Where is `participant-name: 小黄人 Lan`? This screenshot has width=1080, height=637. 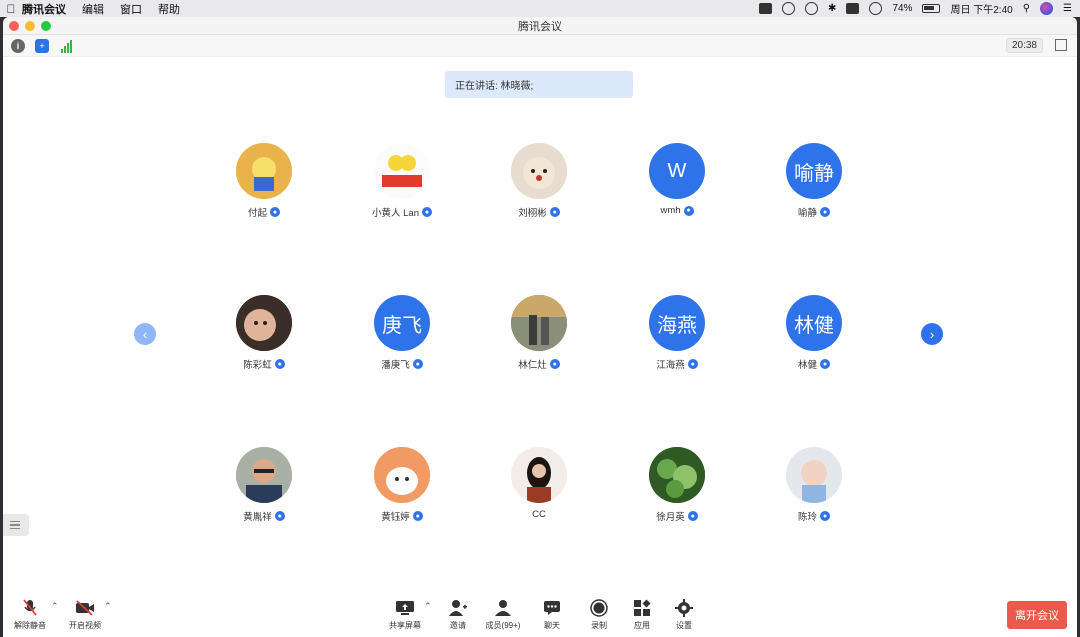 participant-name: 小黄人 Lan is located at coordinates (395, 213).